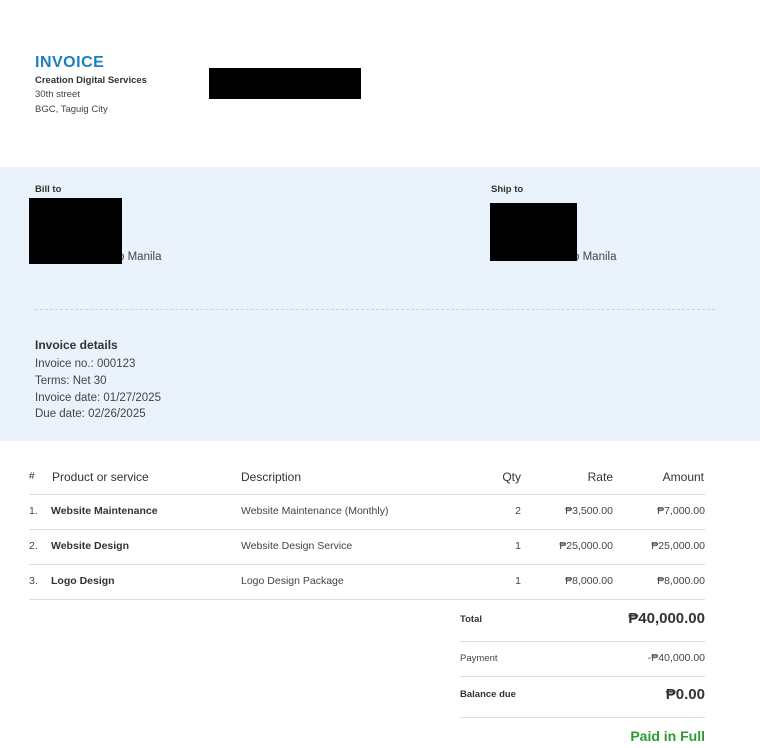 The width and height of the screenshot is (760, 748). Describe the element at coordinates (685, 694) in the screenshot. I see `balance-due-value: ₱0.00` at that location.